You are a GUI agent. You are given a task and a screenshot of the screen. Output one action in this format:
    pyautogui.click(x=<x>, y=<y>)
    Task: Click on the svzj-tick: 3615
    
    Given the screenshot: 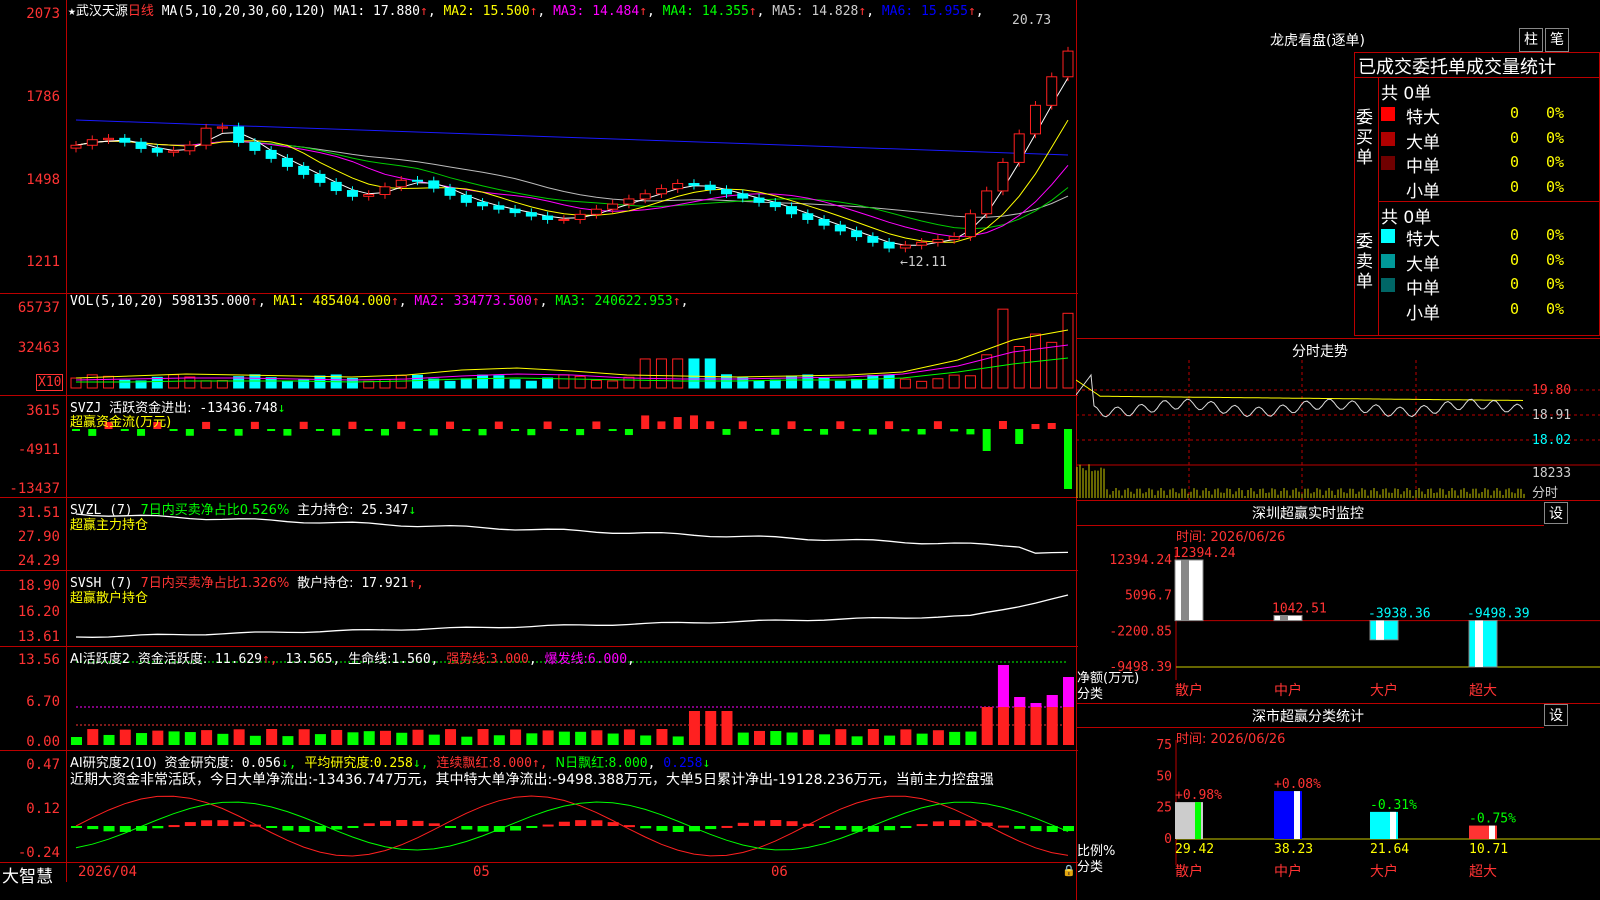 What is the action you would take?
    pyautogui.click(x=32, y=411)
    